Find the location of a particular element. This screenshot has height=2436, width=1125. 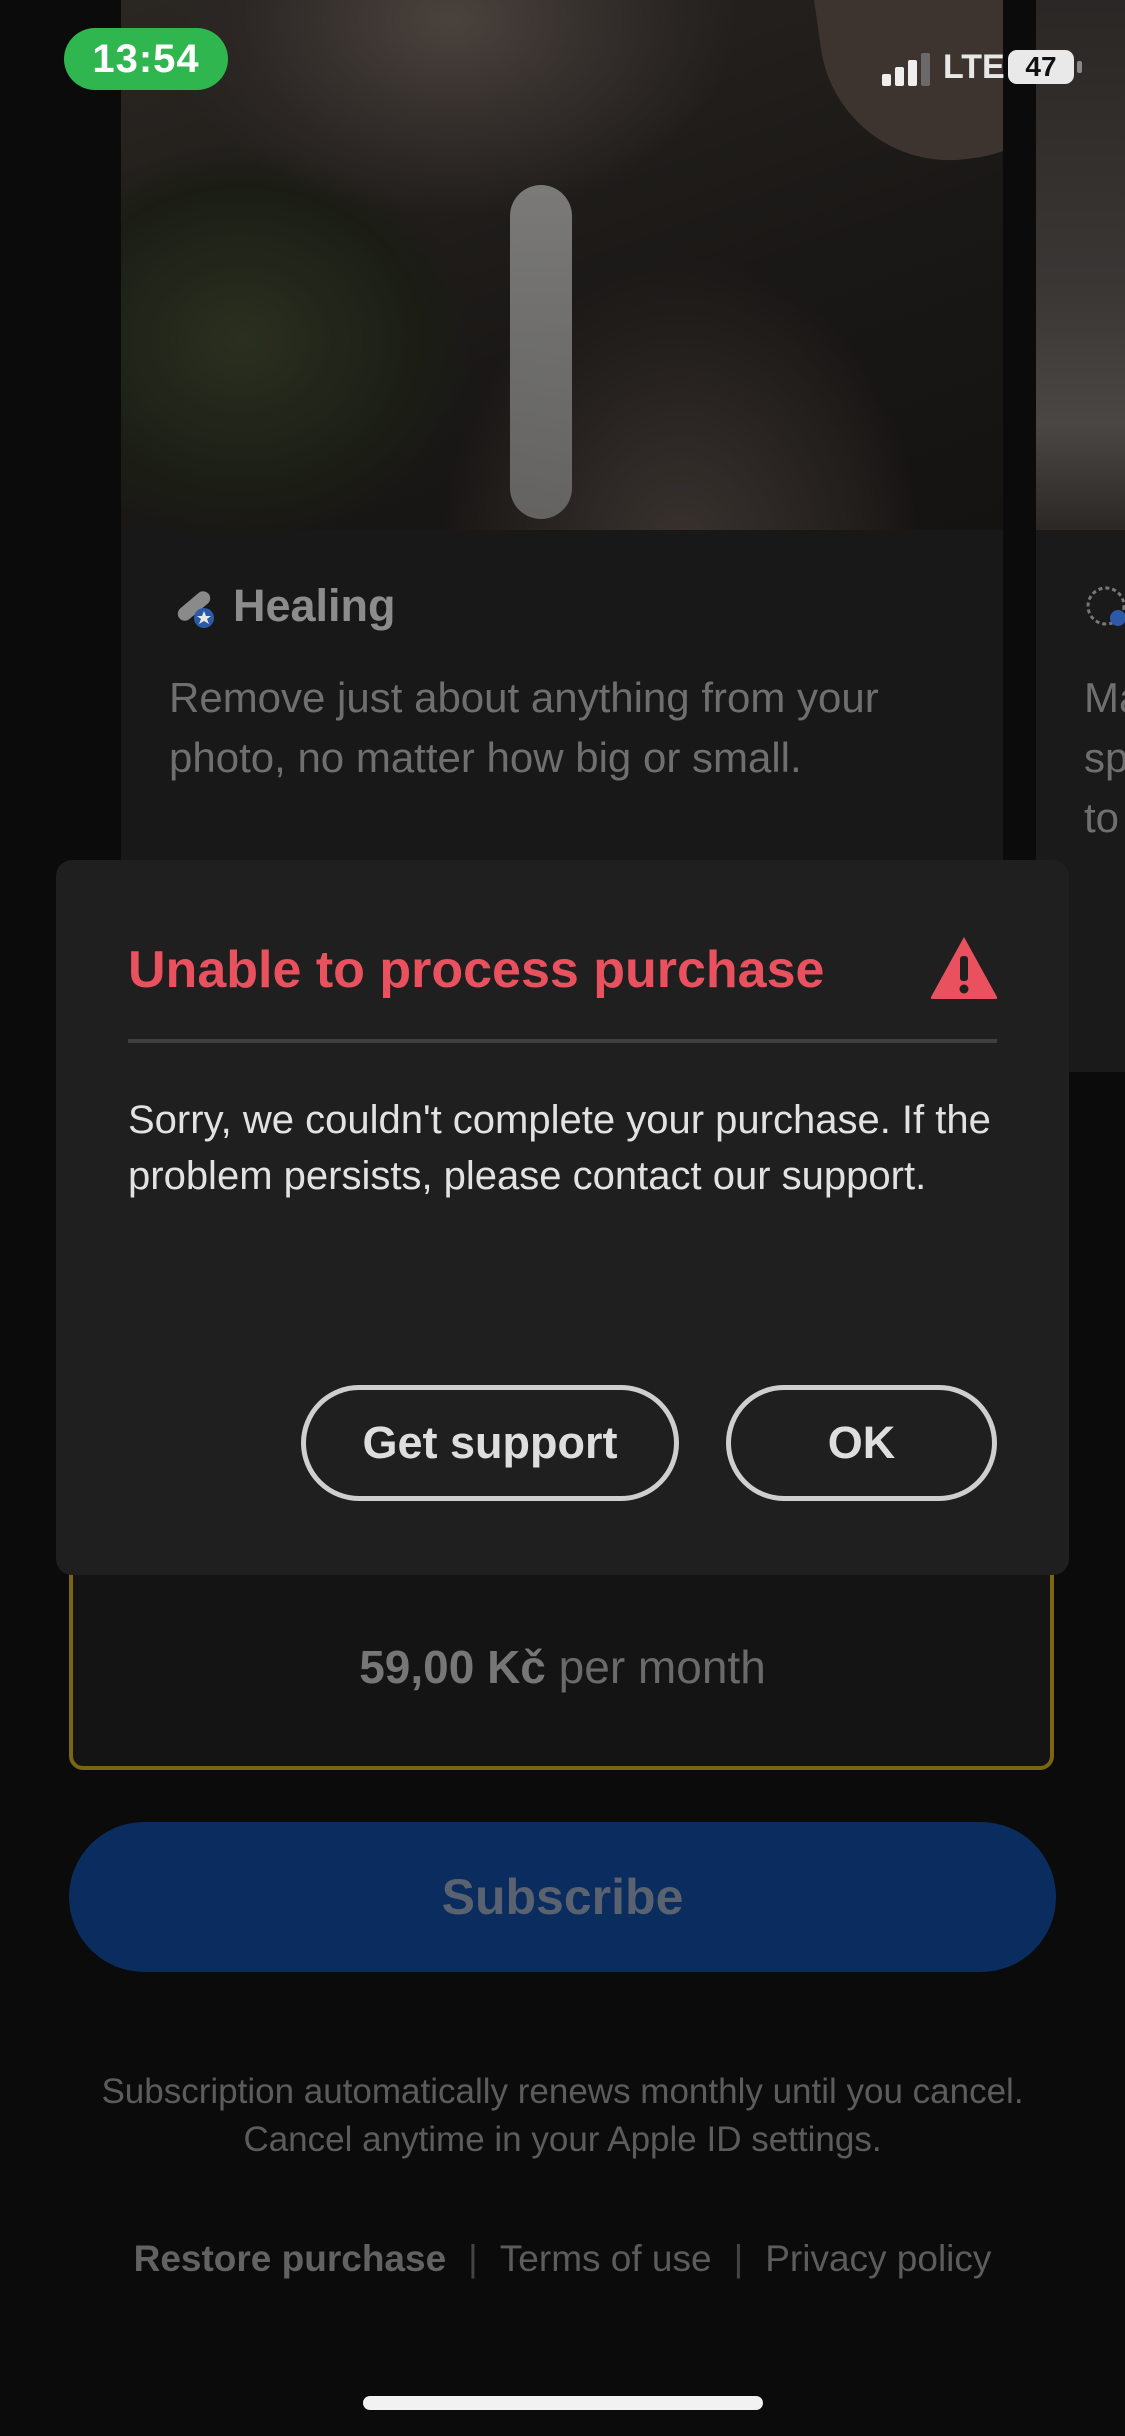

dialog-divider is located at coordinates (562, 1041).